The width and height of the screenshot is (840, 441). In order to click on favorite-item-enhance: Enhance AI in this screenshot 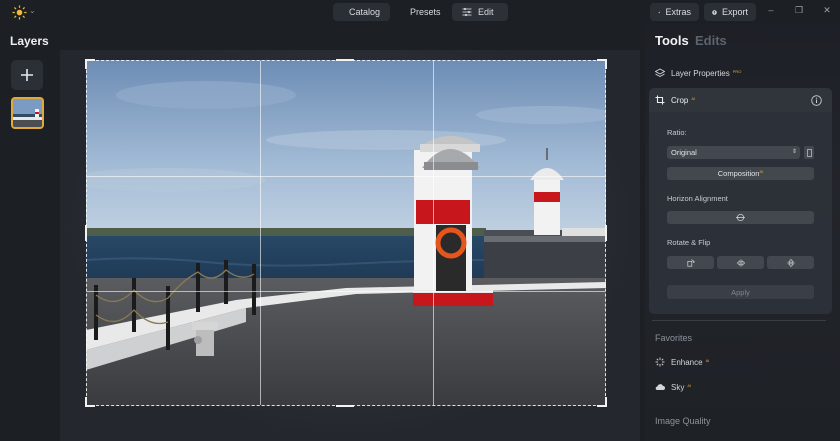, I will do `click(682, 362)`.